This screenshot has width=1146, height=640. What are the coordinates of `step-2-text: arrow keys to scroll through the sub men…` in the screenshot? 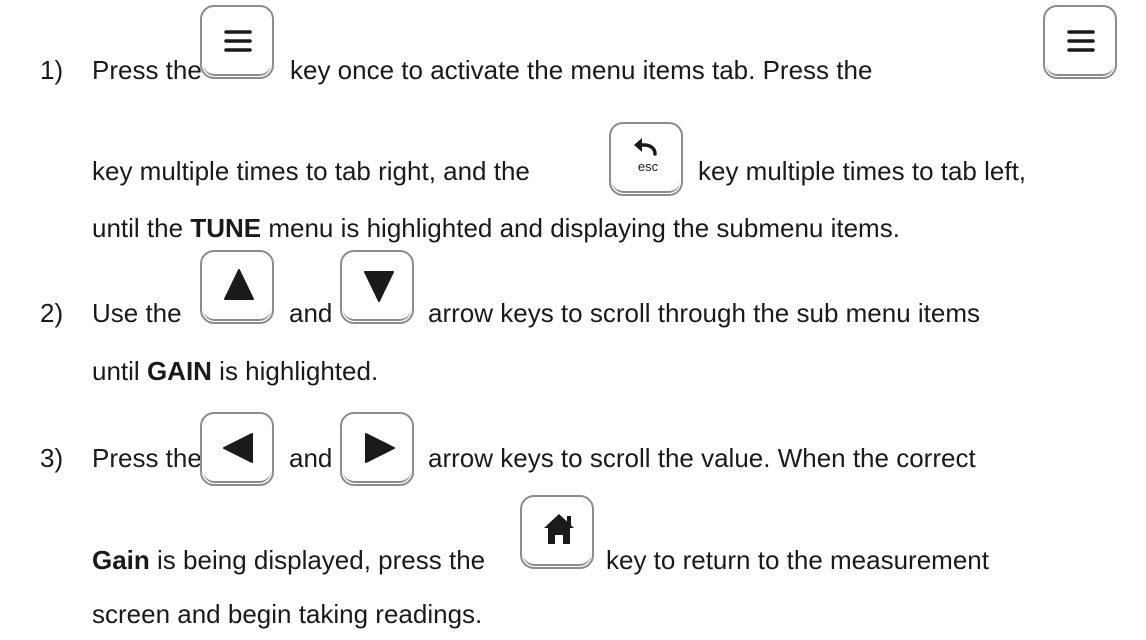 It's located at (704, 313).